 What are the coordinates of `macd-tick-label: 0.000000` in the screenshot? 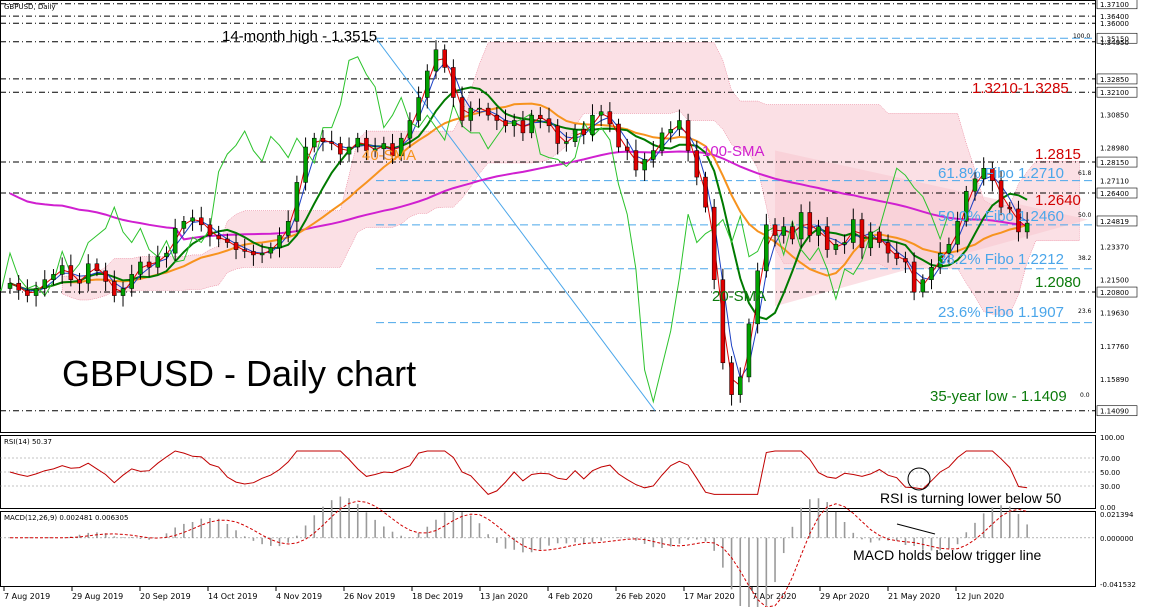 It's located at (1116, 539).